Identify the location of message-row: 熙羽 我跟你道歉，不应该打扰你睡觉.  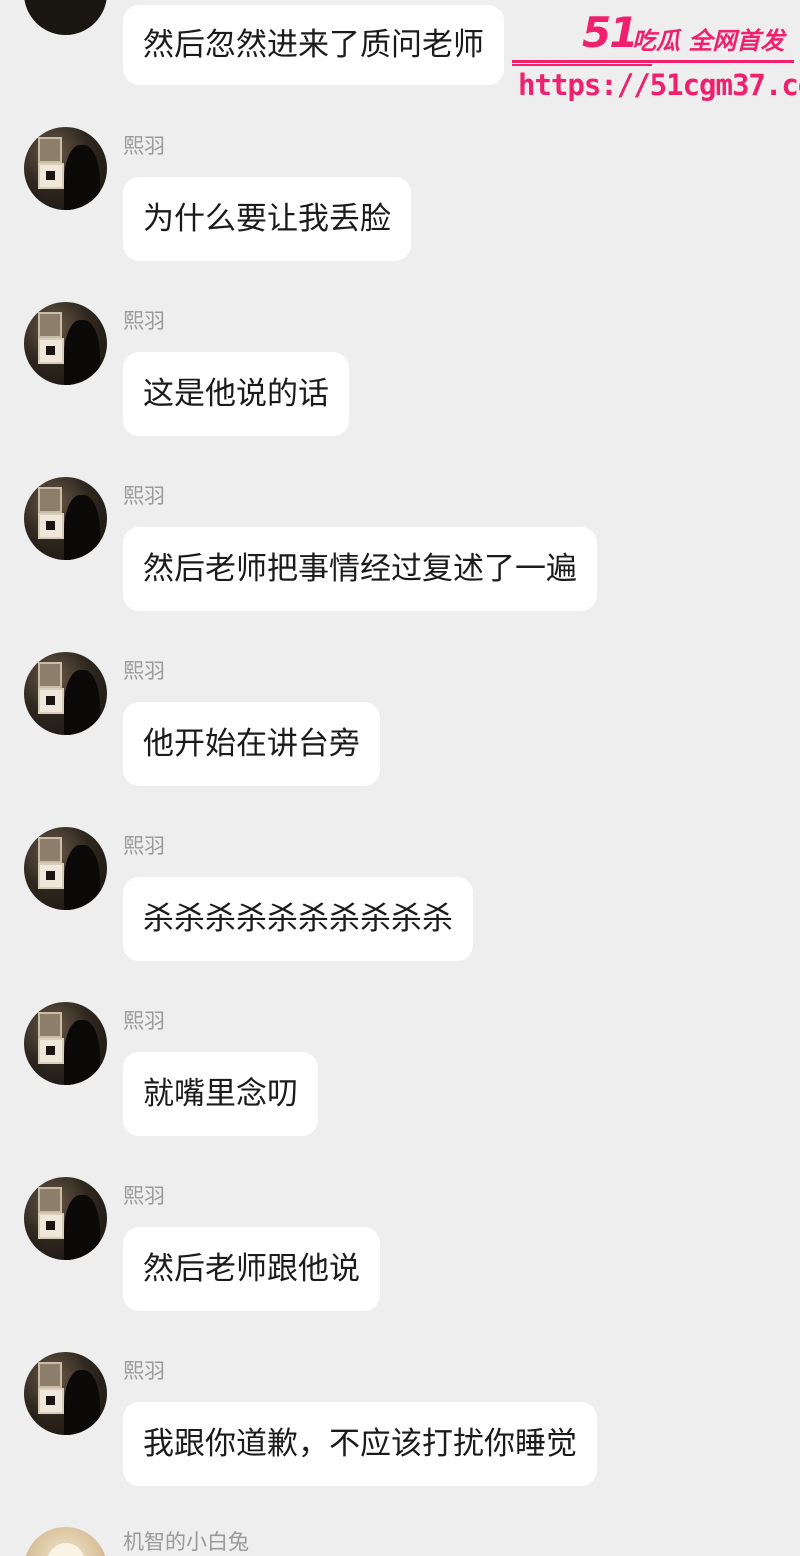
(400, 1439).